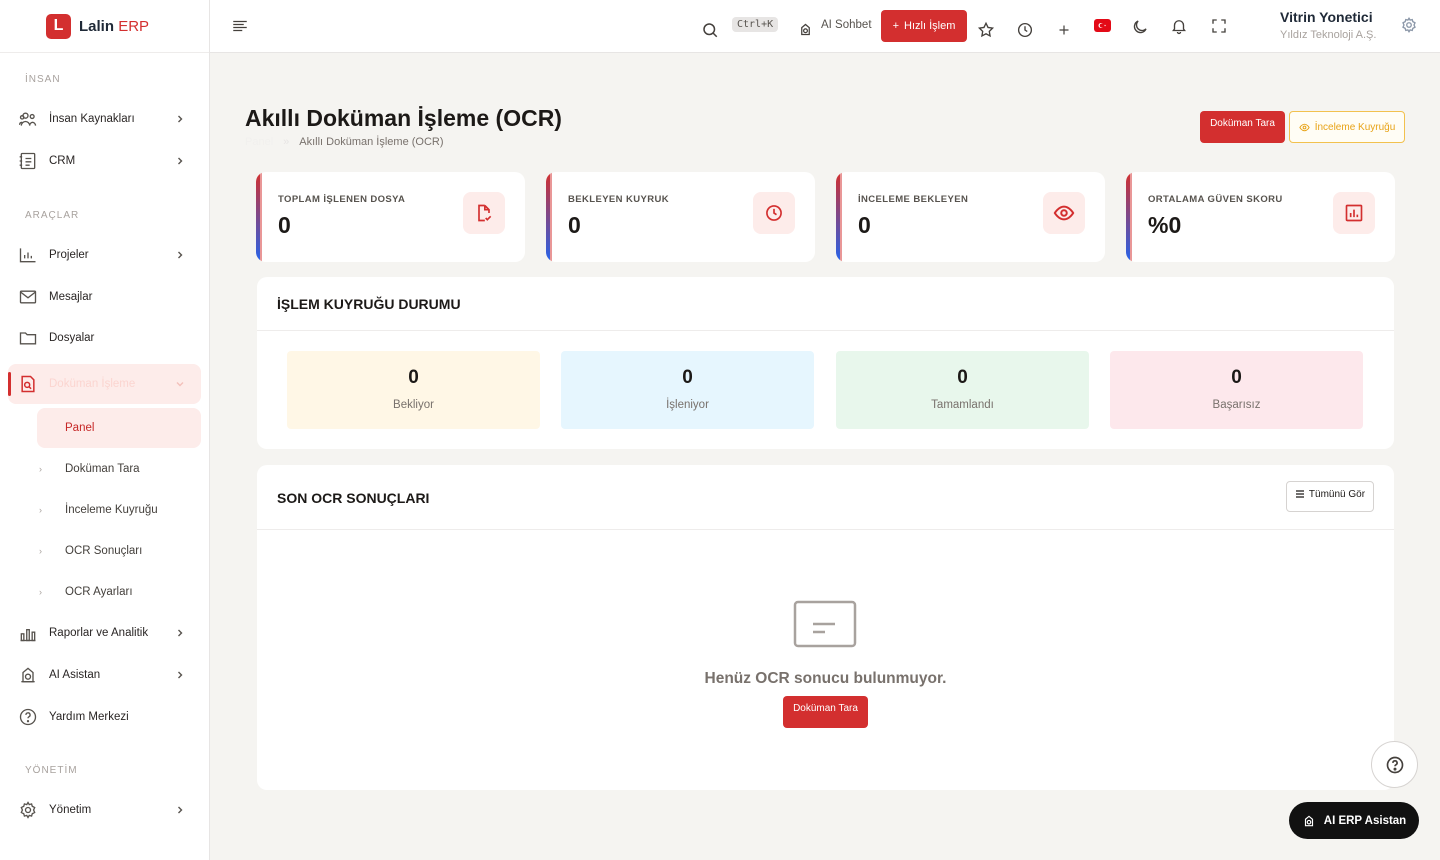  Describe the element at coordinates (43, 79) in the screenshot. I see `section-label-insan: İNSAN` at that location.